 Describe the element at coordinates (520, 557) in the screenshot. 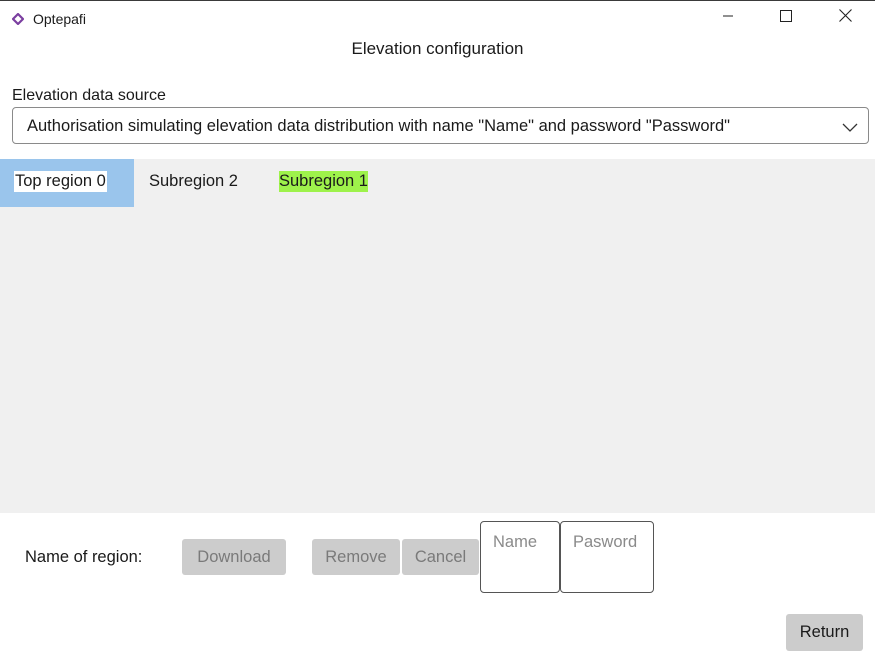

I see `name-field: Name` at that location.